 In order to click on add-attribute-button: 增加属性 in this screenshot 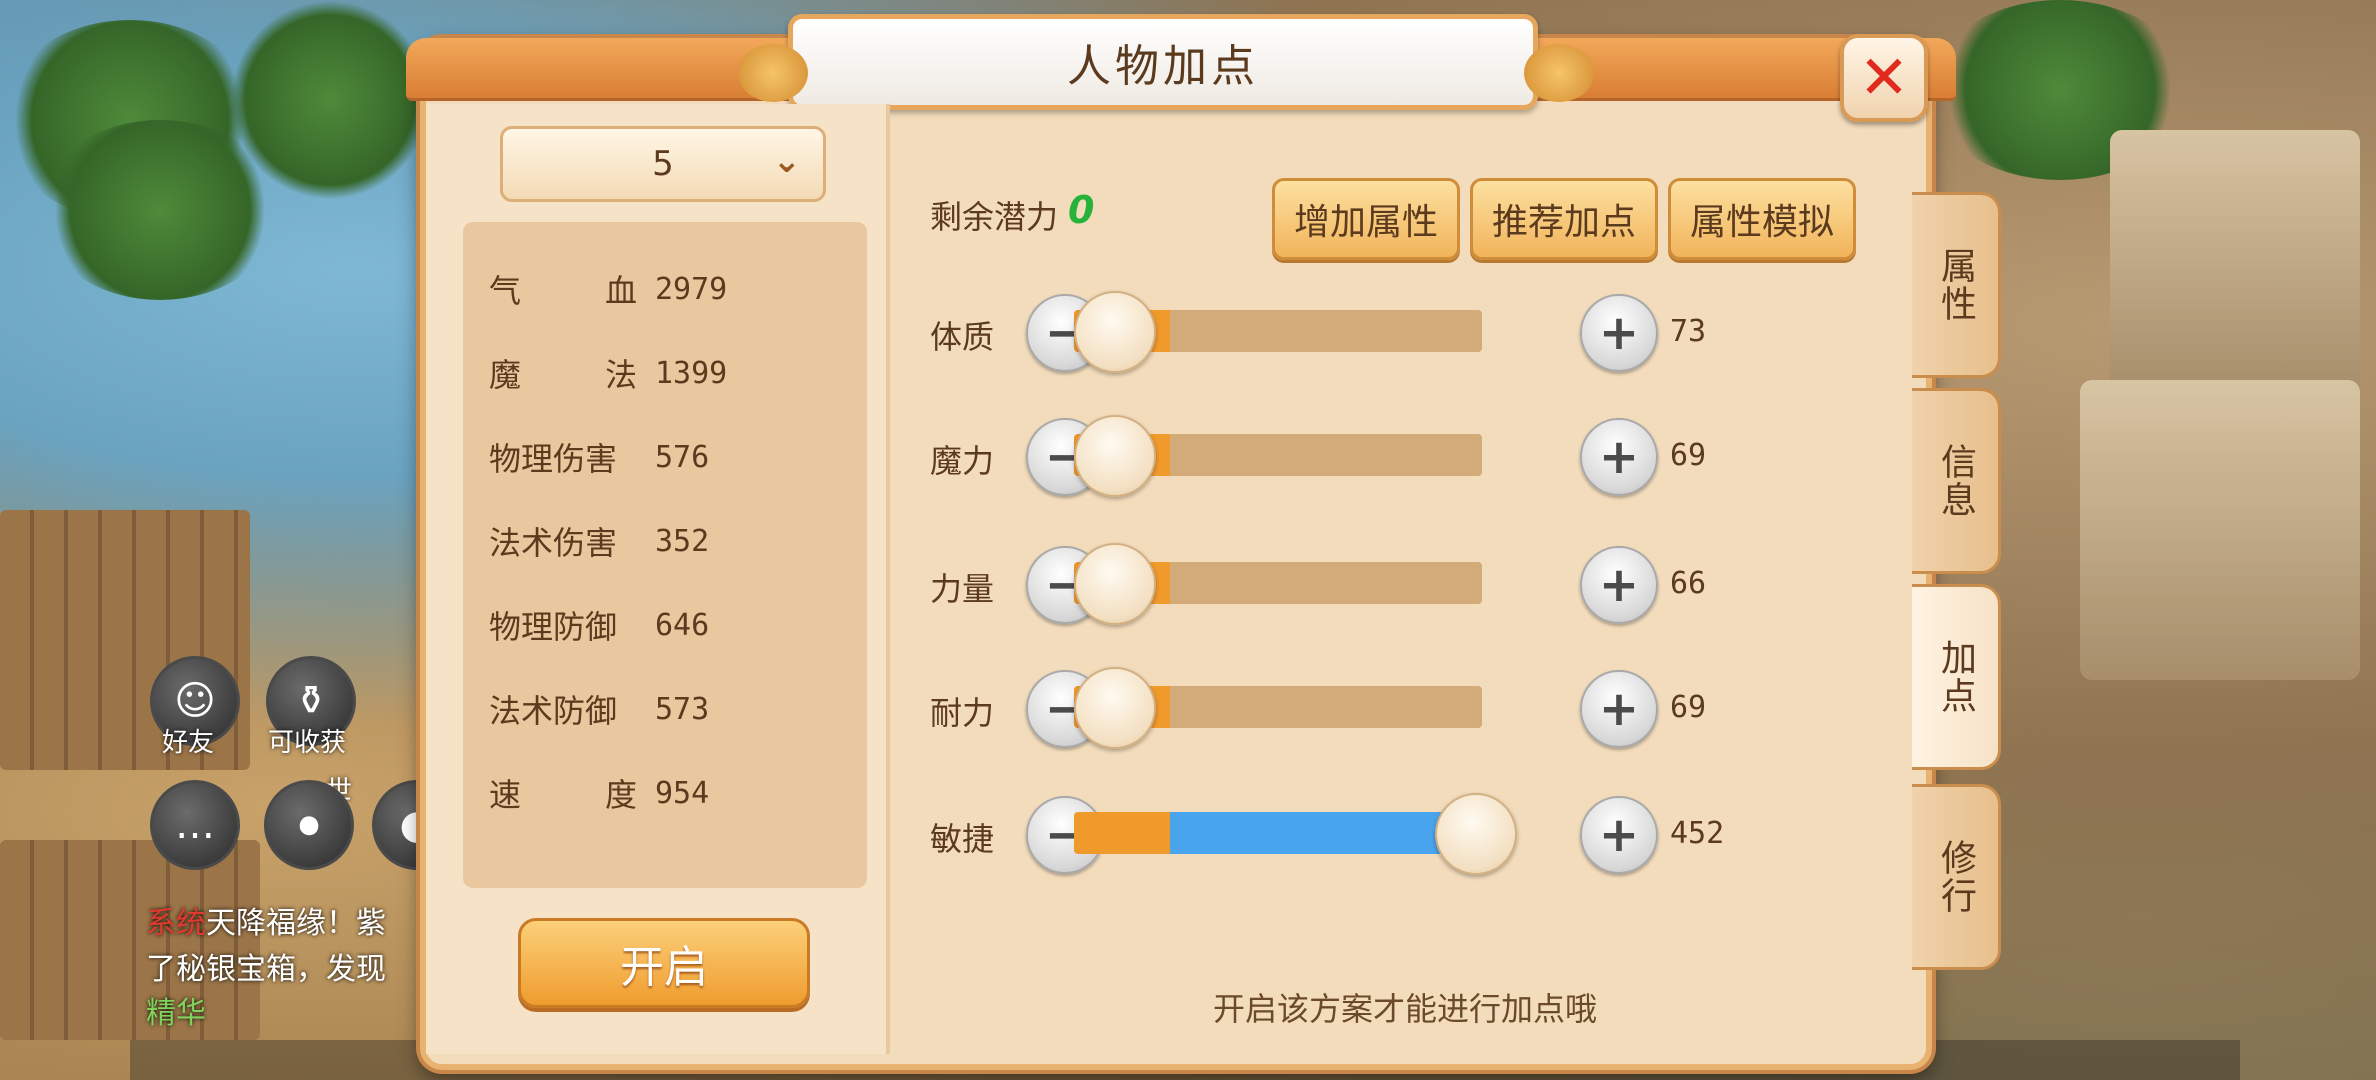, I will do `click(1366, 219)`.